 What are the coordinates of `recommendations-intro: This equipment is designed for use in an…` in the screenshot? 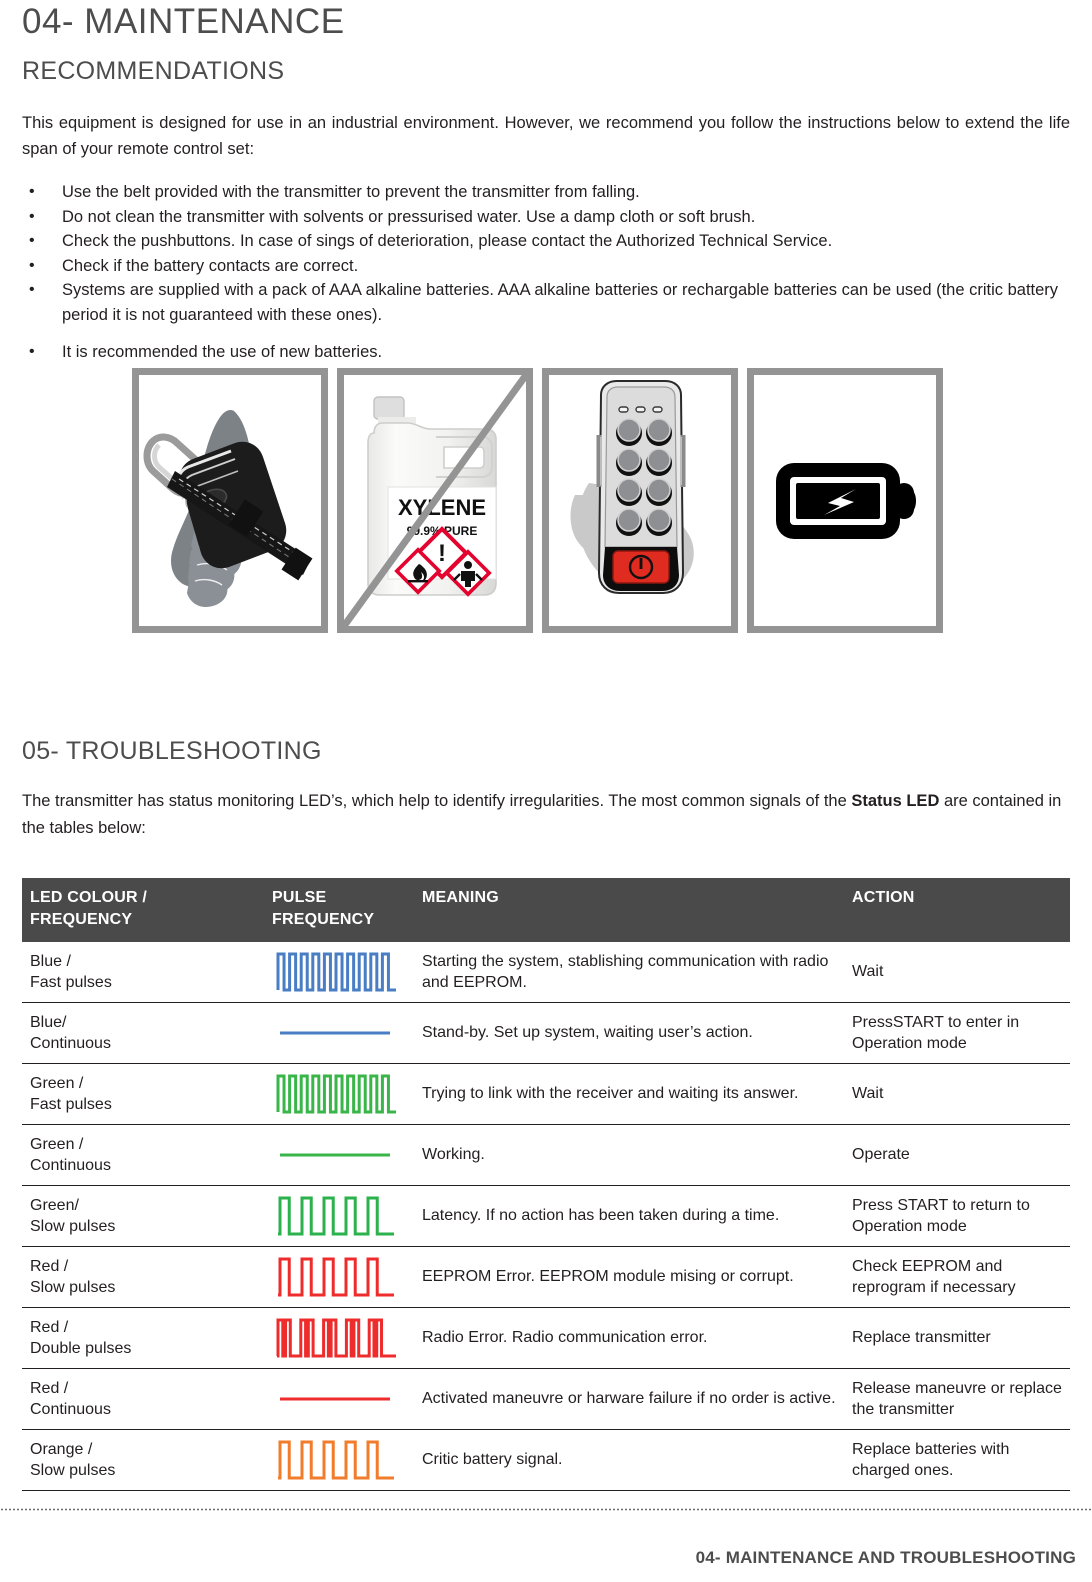 It's located at (546, 136).